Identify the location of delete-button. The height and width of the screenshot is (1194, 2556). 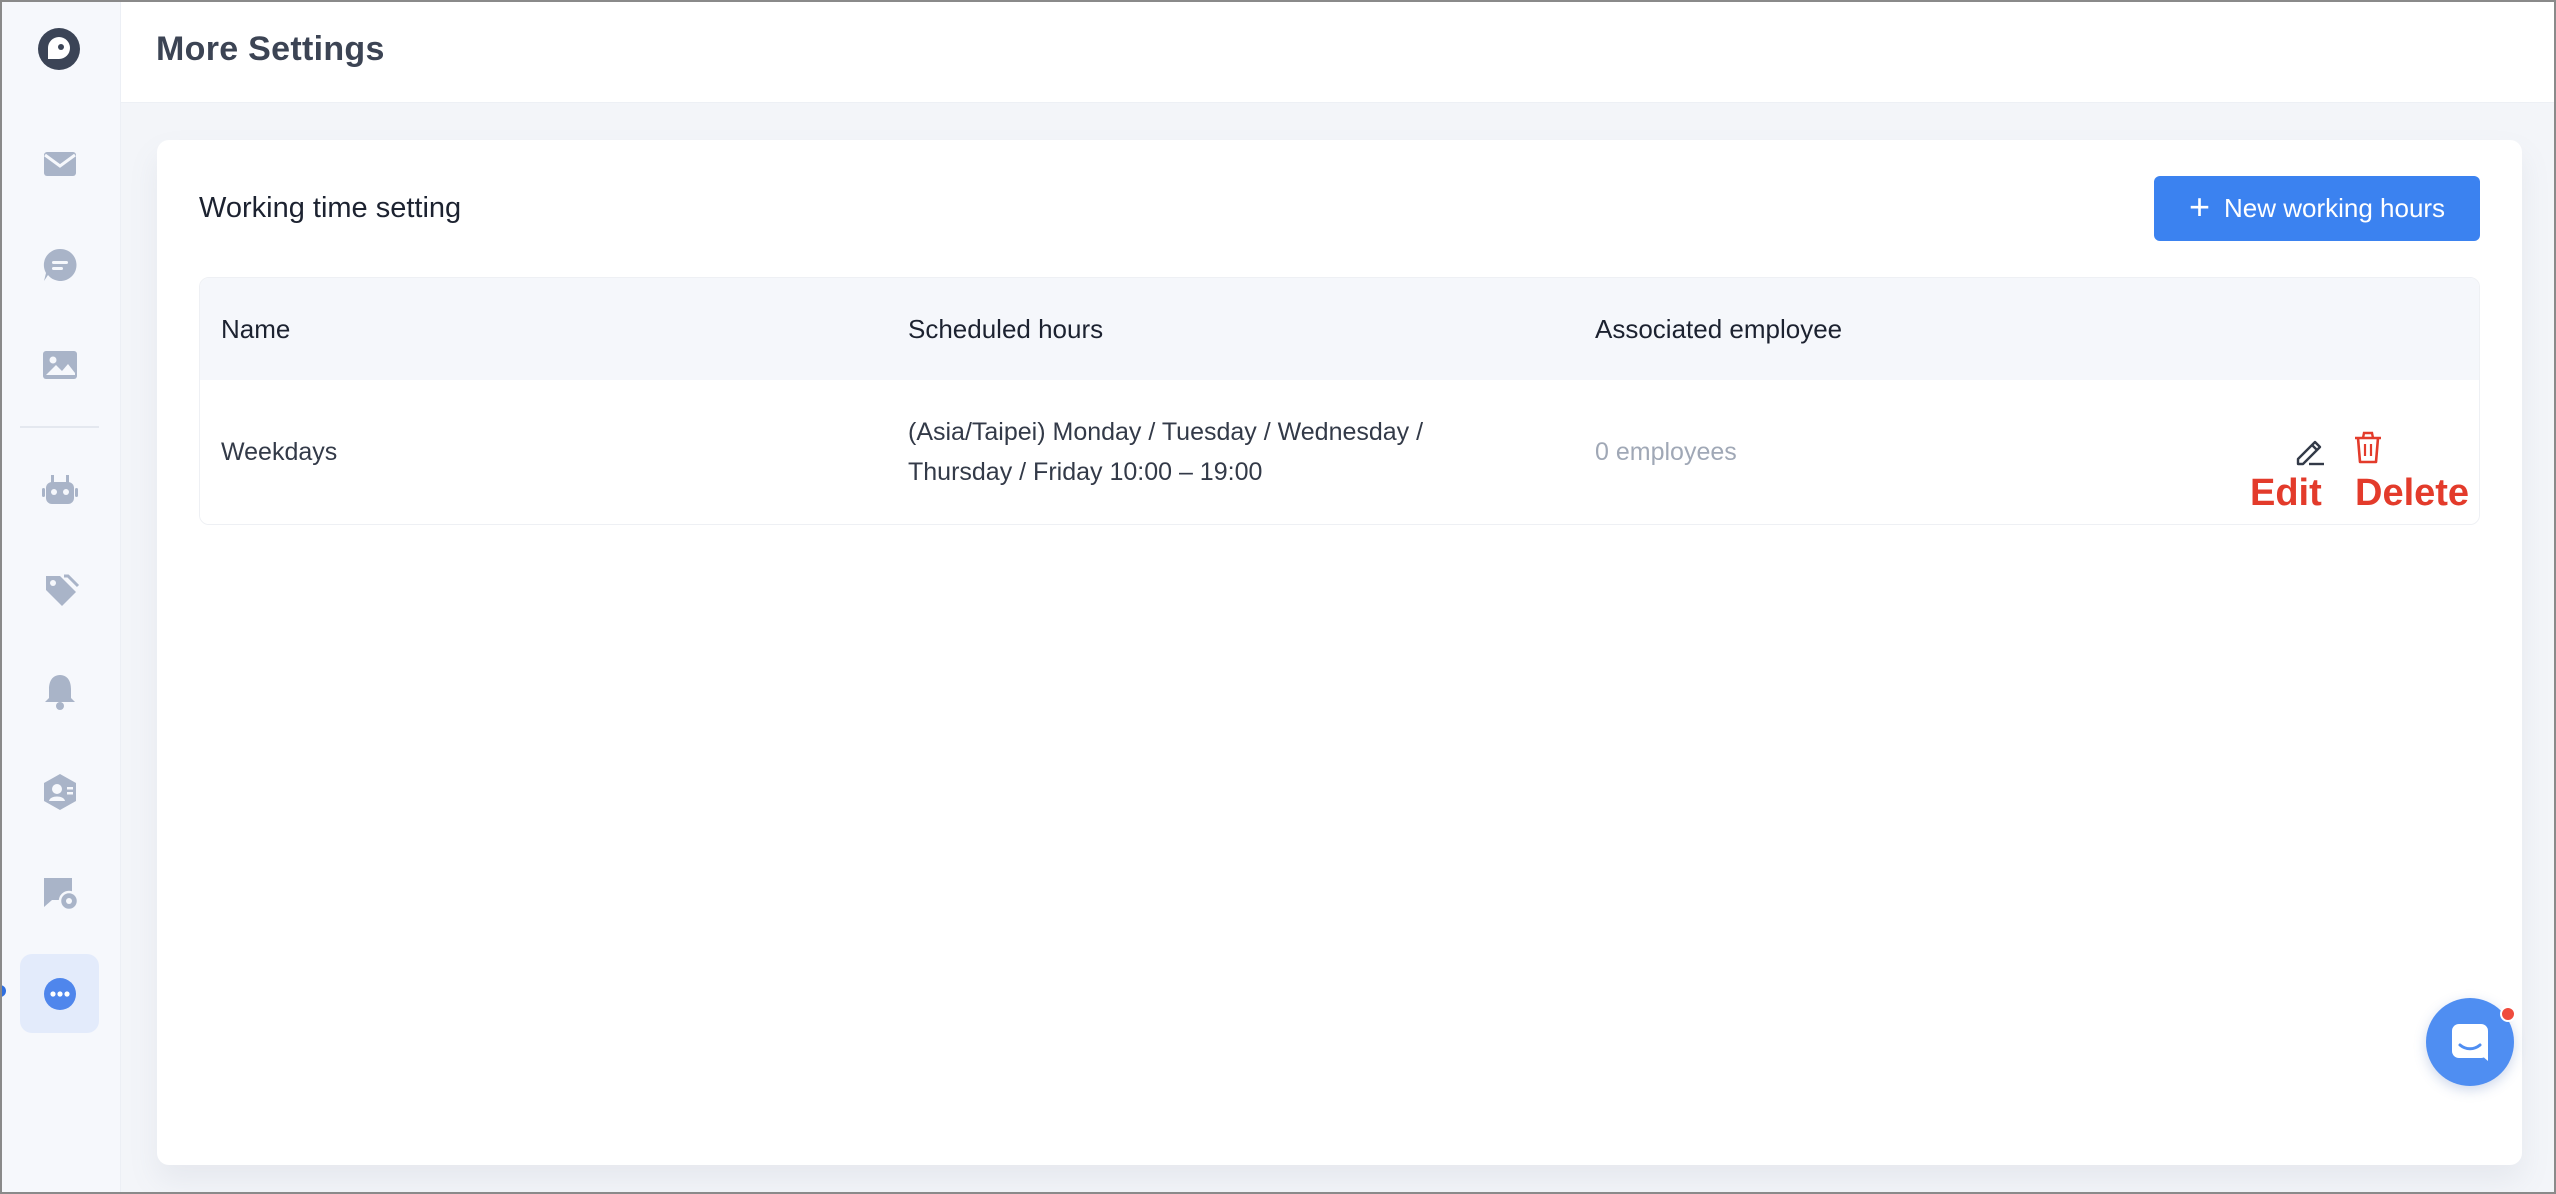
(2368, 448).